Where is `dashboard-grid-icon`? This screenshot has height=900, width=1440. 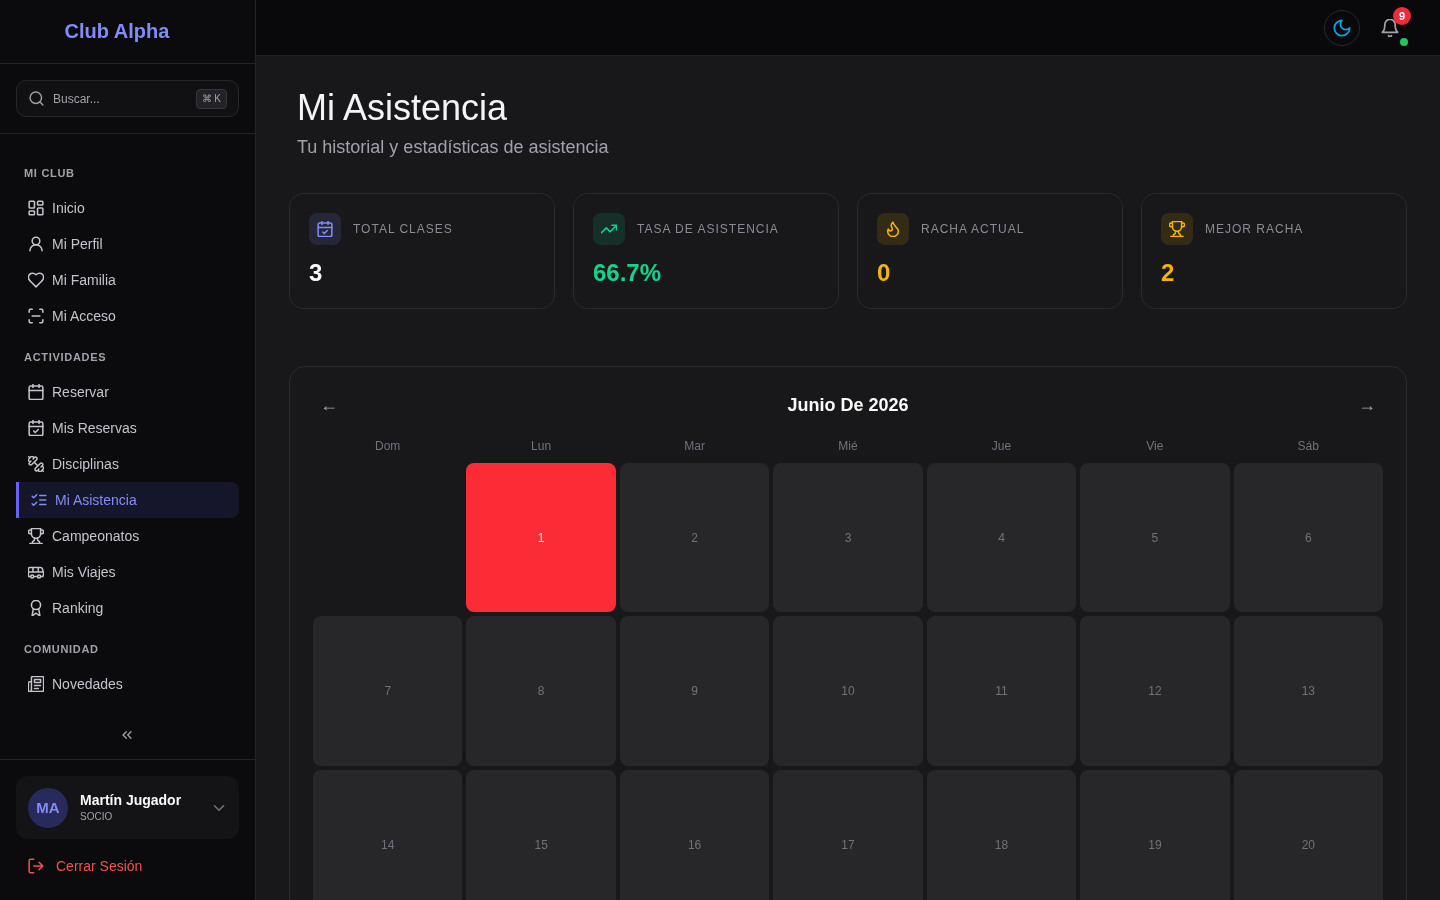 dashboard-grid-icon is located at coordinates (36, 208).